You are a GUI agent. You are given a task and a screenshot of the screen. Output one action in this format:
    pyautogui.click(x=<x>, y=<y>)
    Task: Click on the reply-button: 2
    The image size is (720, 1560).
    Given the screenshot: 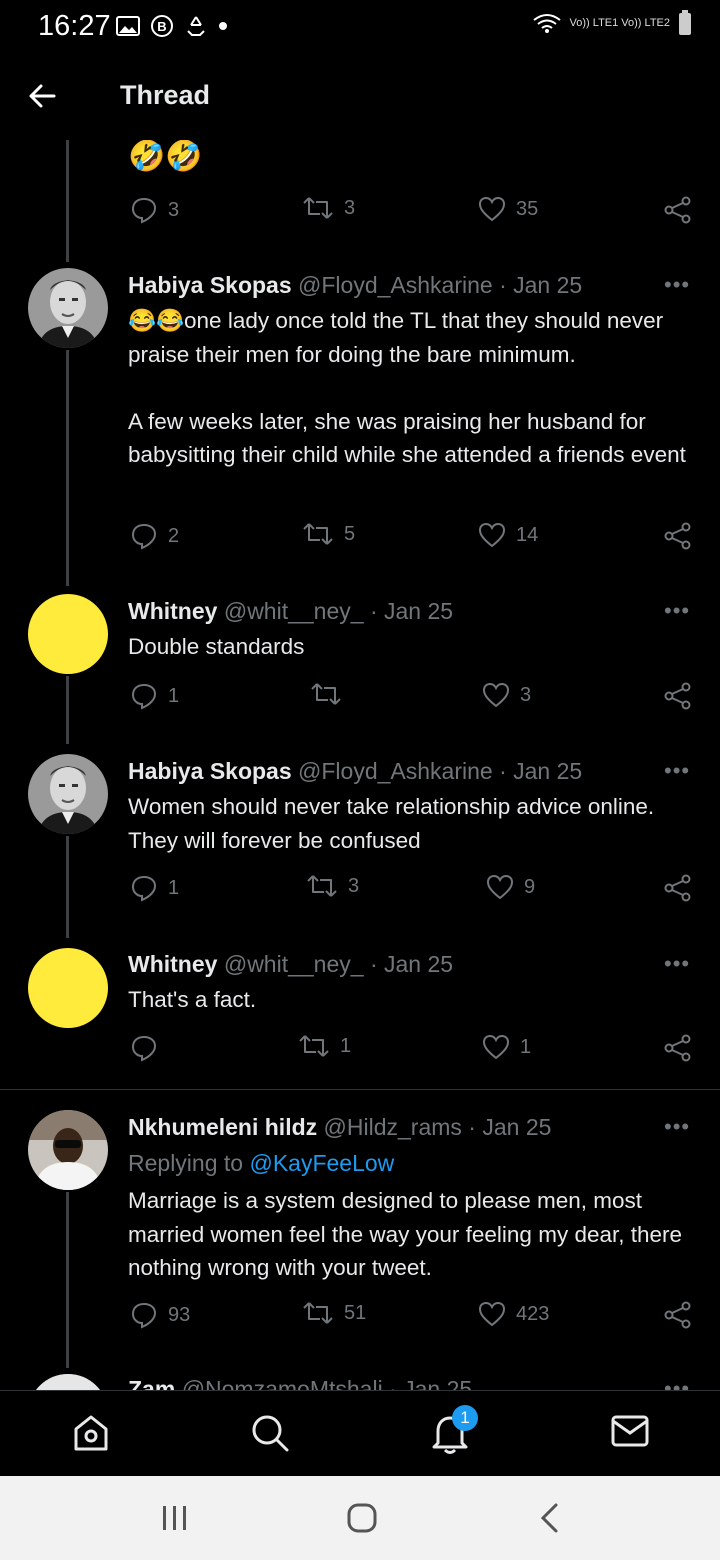 What is the action you would take?
    pyautogui.click(x=154, y=536)
    